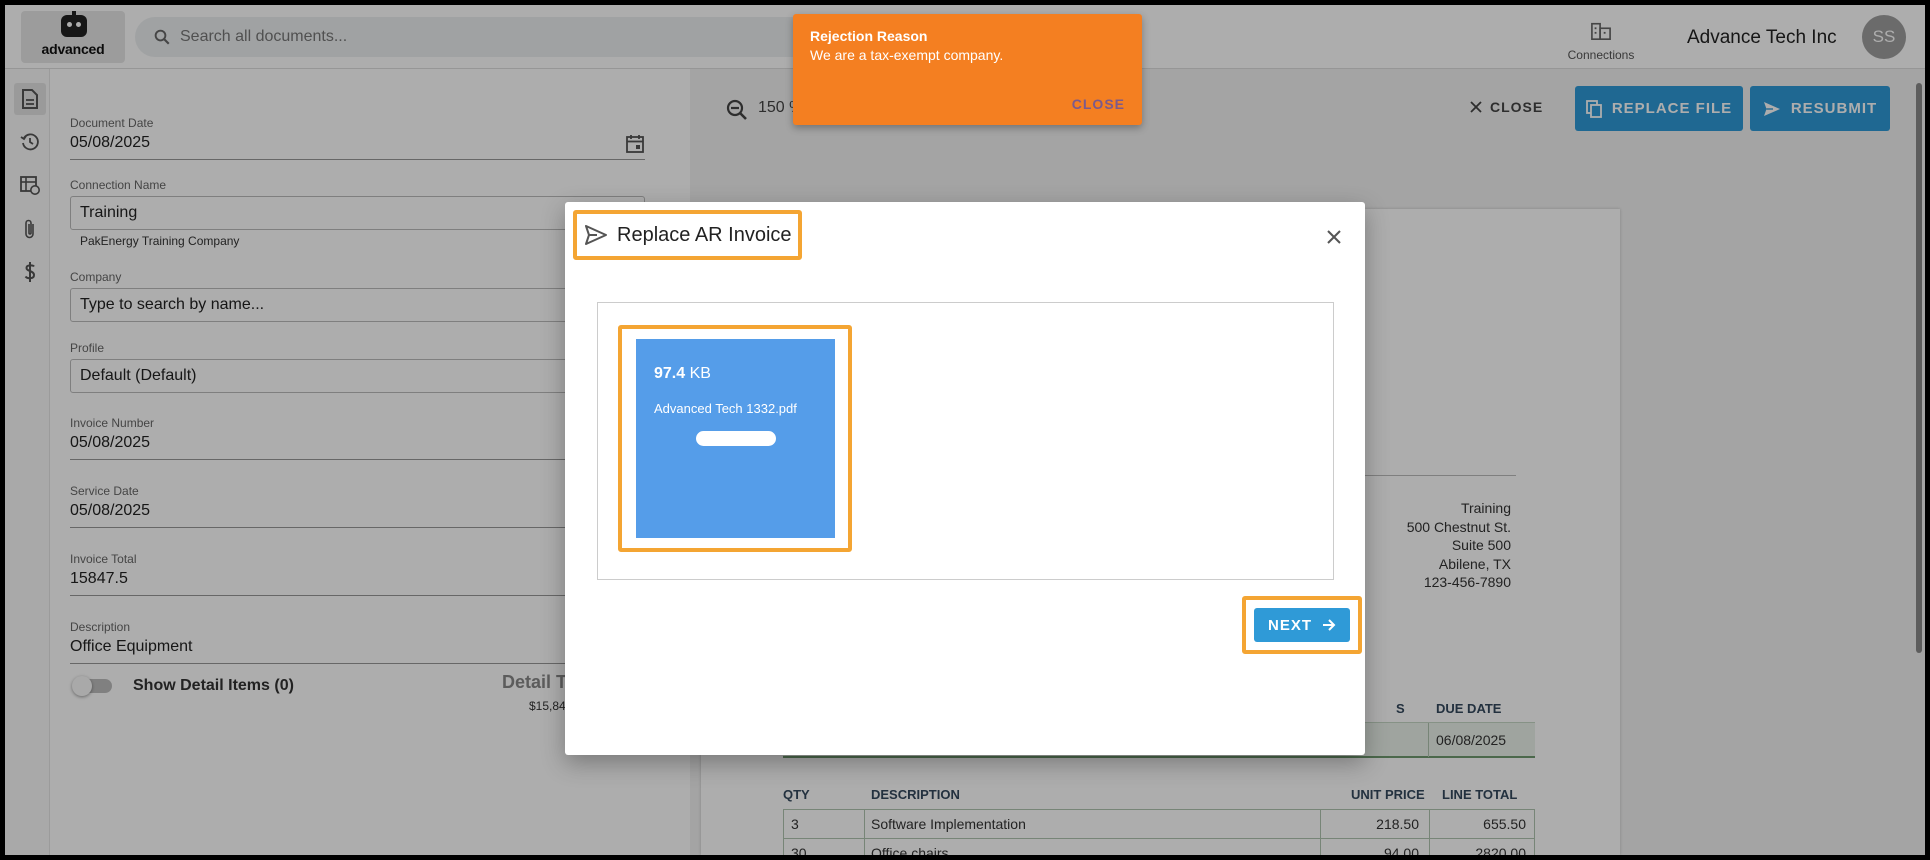  I want to click on toast-title: Rejection Reason, so click(869, 36).